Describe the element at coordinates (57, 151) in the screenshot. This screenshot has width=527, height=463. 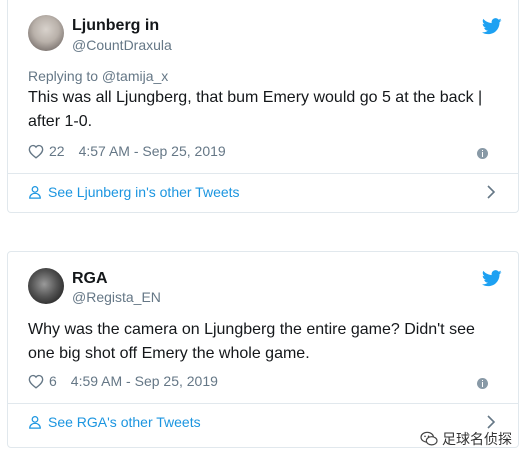
I see `like-count: 22` at that location.